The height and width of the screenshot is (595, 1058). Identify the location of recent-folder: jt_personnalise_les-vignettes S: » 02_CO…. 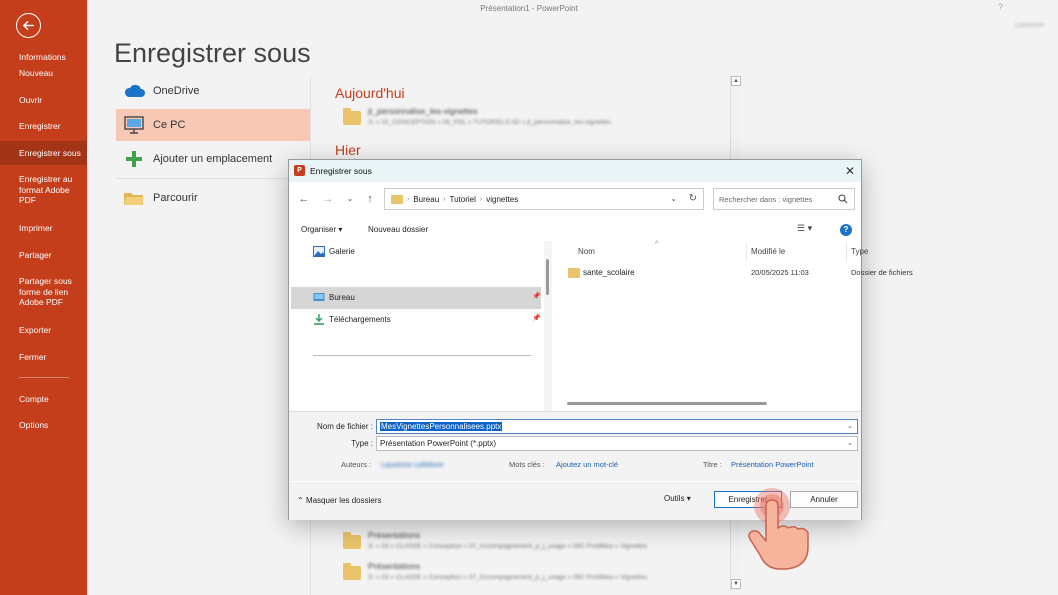
(533, 121).